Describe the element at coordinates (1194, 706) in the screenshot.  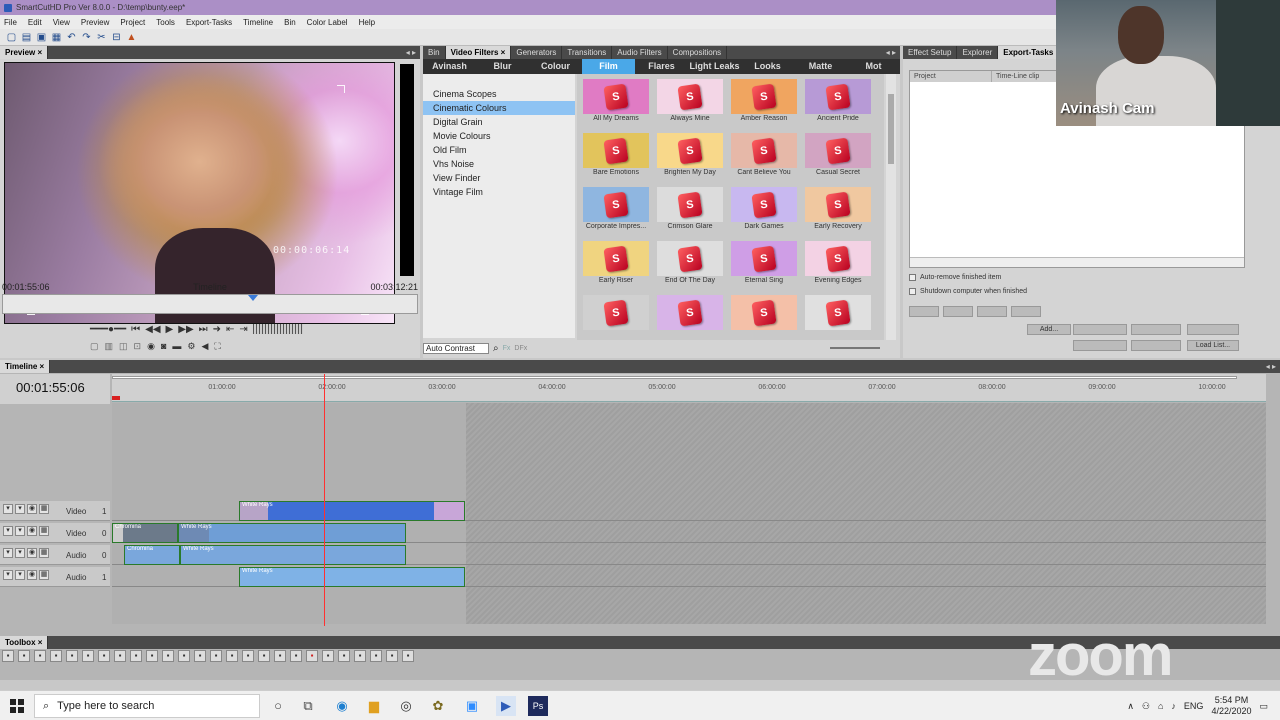
I see `language-indicator: ENG` at that location.